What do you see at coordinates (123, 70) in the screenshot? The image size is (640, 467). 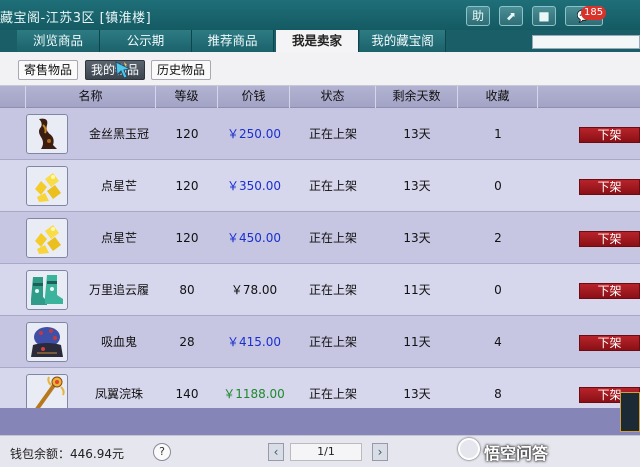 I see `mouse-cursor-icon` at bounding box center [123, 70].